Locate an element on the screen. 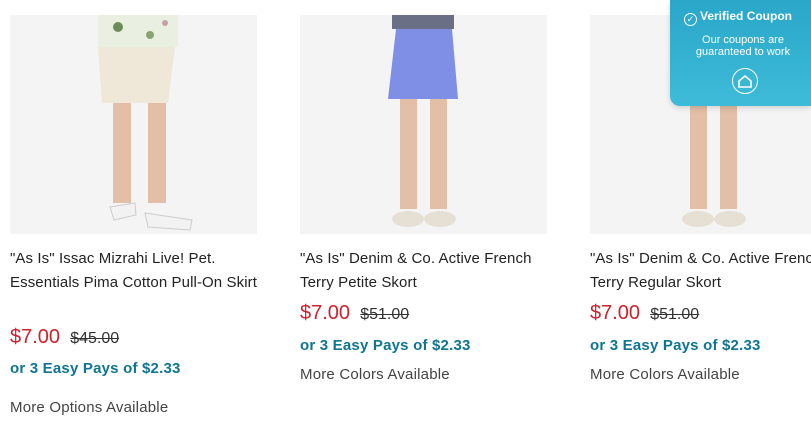 The height and width of the screenshot is (434, 811). home-shield-icon is located at coordinates (745, 81).